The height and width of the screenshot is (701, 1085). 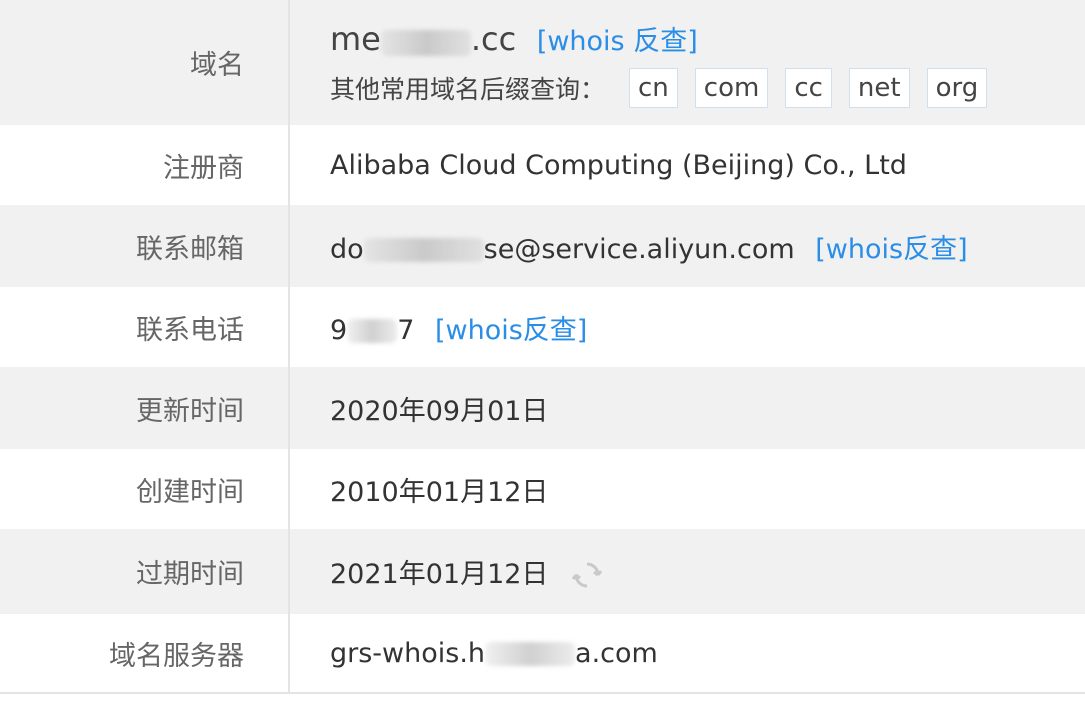 What do you see at coordinates (145, 165) in the screenshot?
I see `label-registrar: 注册商` at bounding box center [145, 165].